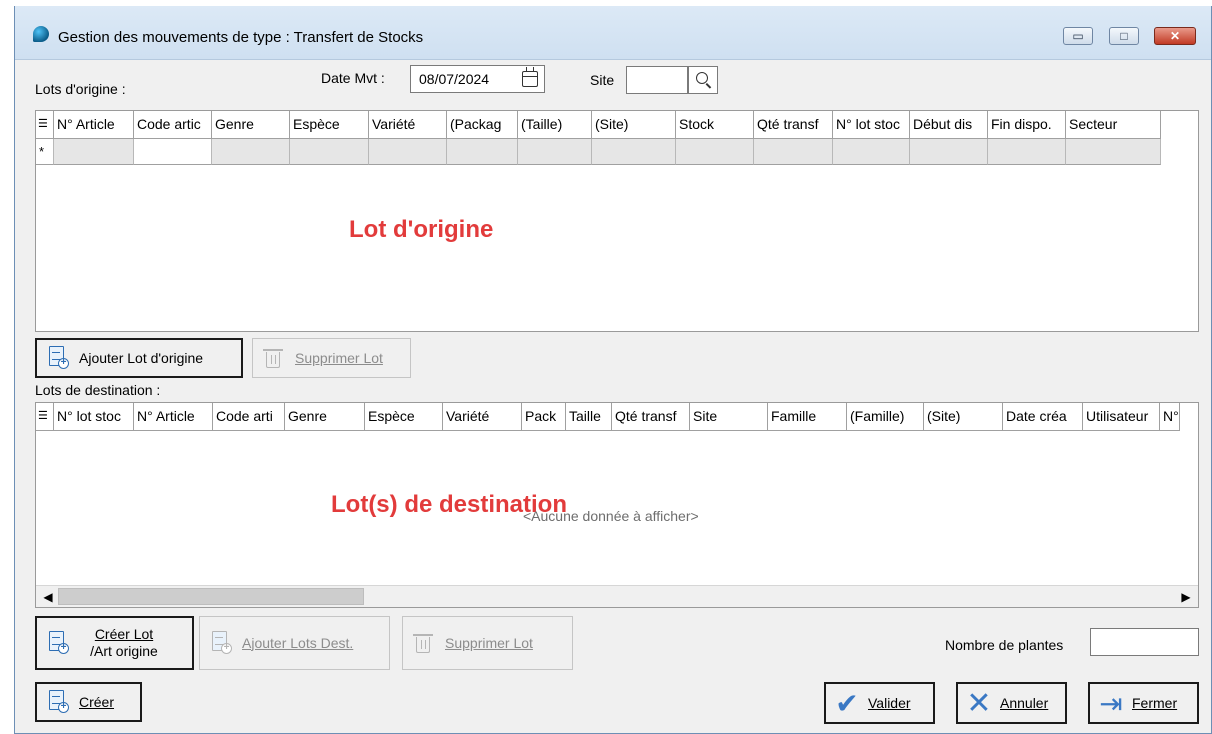 The height and width of the screenshot is (734, 1212). Describe the element at coordinates (1175, 36) in the screenshot. I see `close-window-button: ✕` at that location.